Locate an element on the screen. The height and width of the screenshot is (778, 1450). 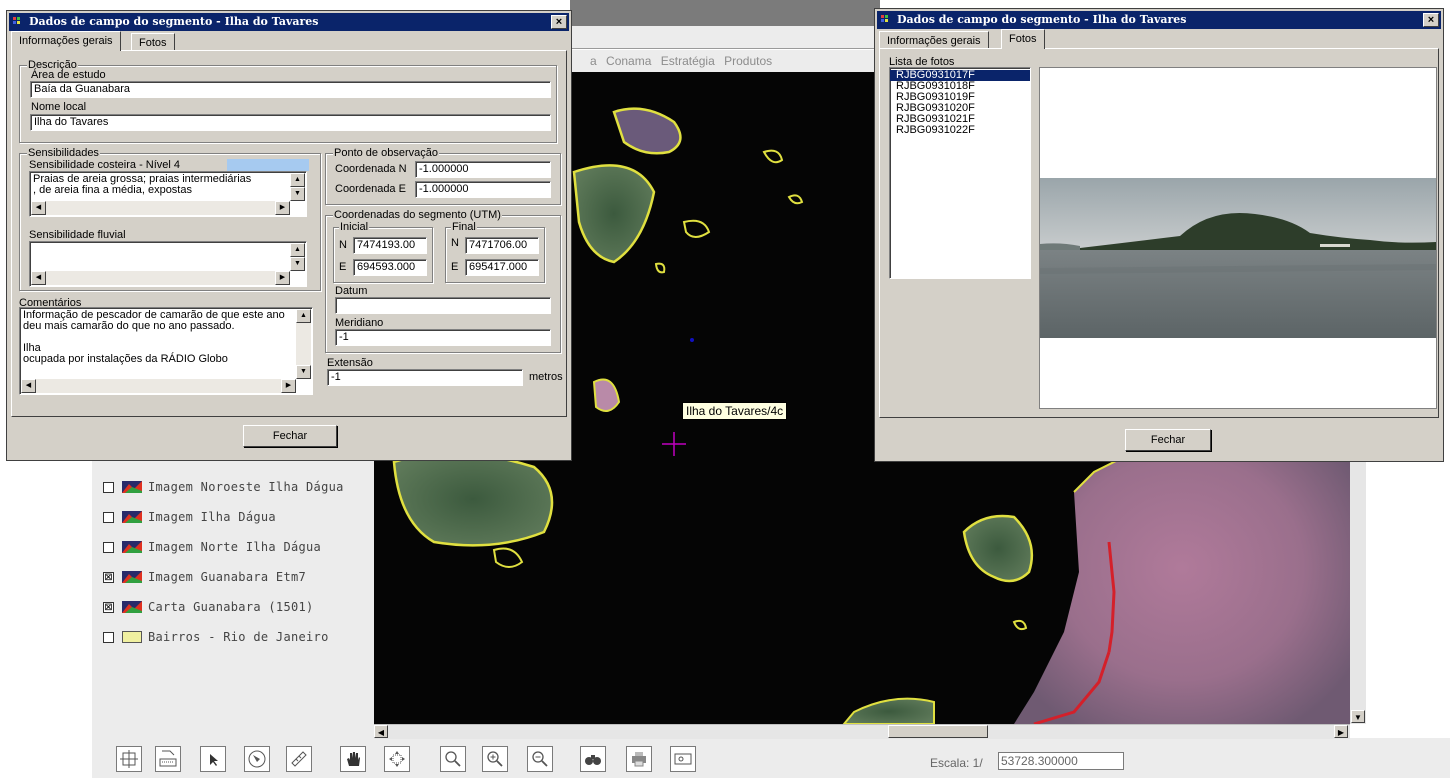
layer-row: ⊠ Imagem Guanabara Etm7 is located at coordinates (204, 577).